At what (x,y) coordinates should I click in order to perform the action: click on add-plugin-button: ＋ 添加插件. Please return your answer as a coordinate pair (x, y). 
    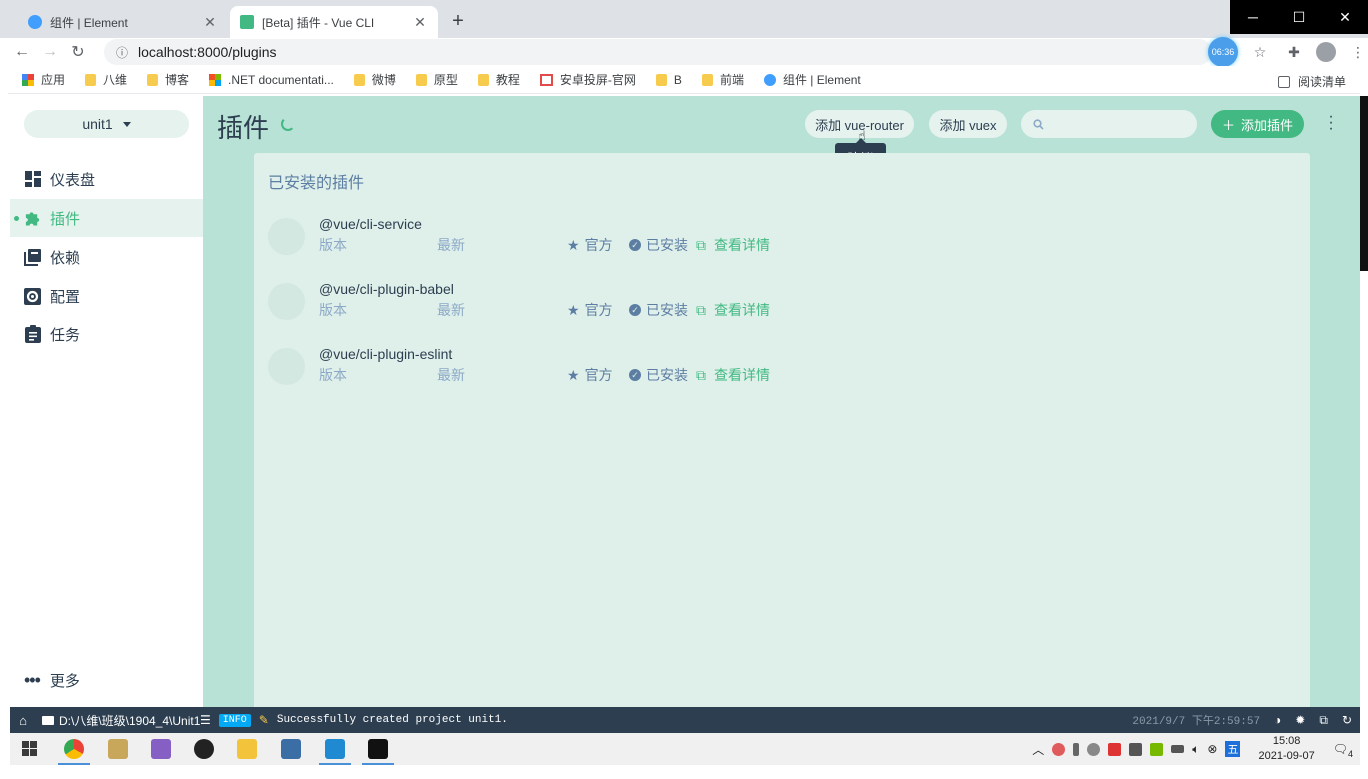
    Looking at the image, I should click on (1257, 124).